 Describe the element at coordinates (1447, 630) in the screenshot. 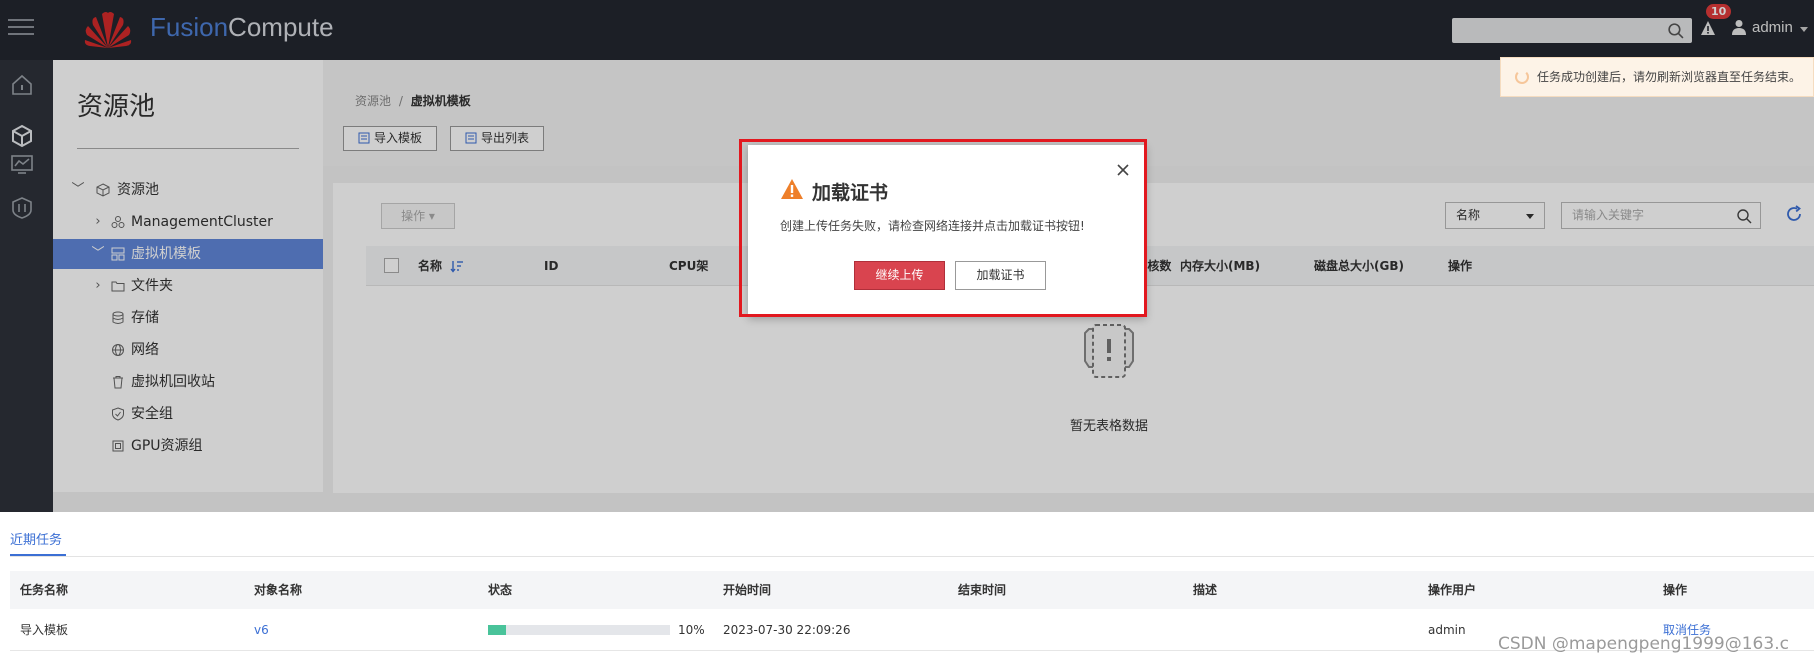

I see `task-operator: admin` at that location.